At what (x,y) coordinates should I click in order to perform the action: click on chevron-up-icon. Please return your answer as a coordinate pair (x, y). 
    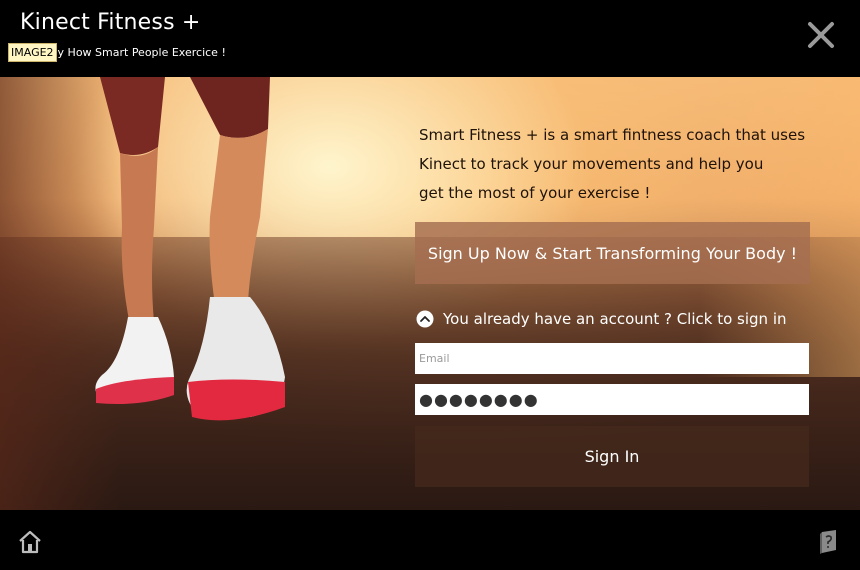
    Looking at the image, I should click on (425, 319).